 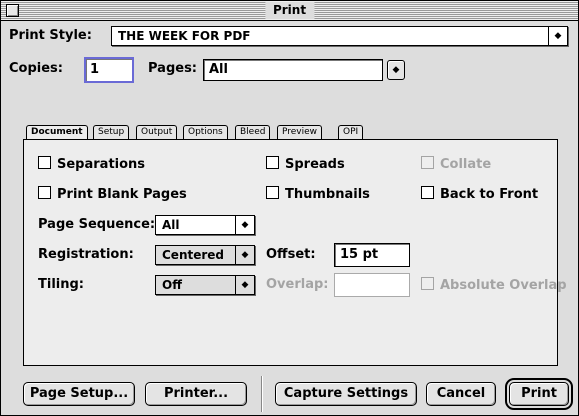 I want to click on collate-checkbox: Collate, so click(x=456, y=164).